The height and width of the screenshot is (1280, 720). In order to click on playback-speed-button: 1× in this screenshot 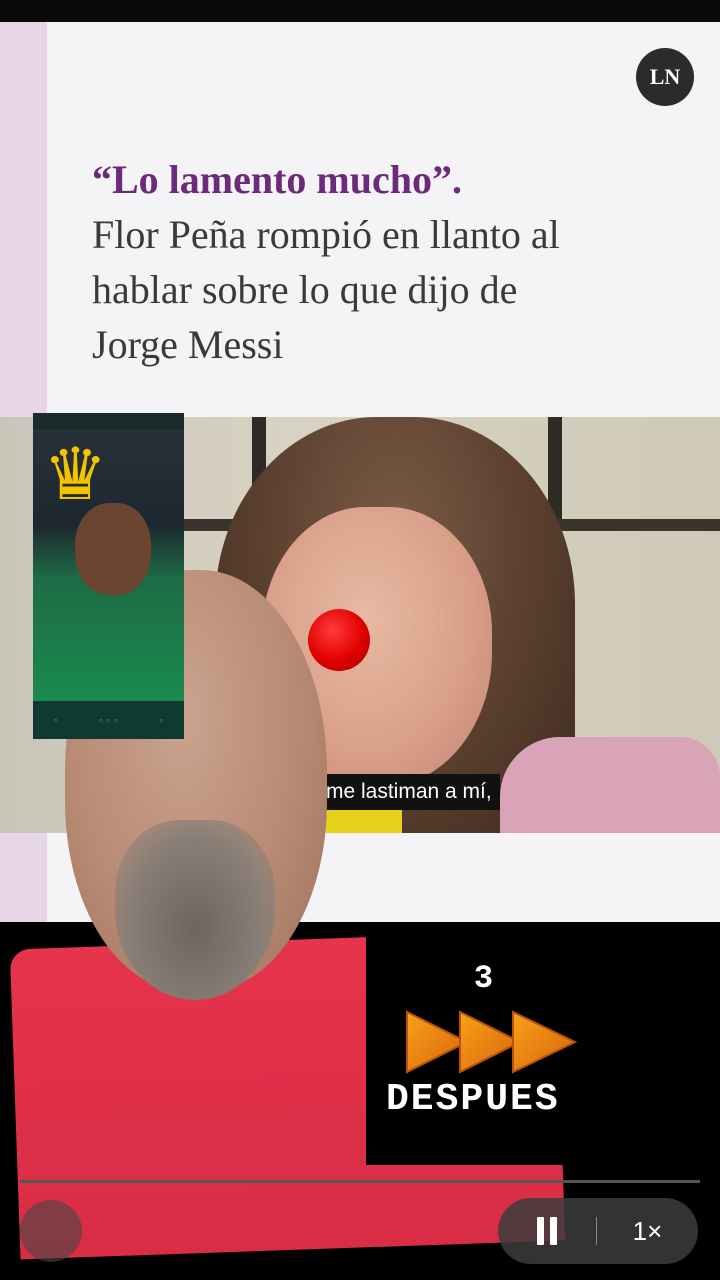, I will do `click(647, 1231)`.